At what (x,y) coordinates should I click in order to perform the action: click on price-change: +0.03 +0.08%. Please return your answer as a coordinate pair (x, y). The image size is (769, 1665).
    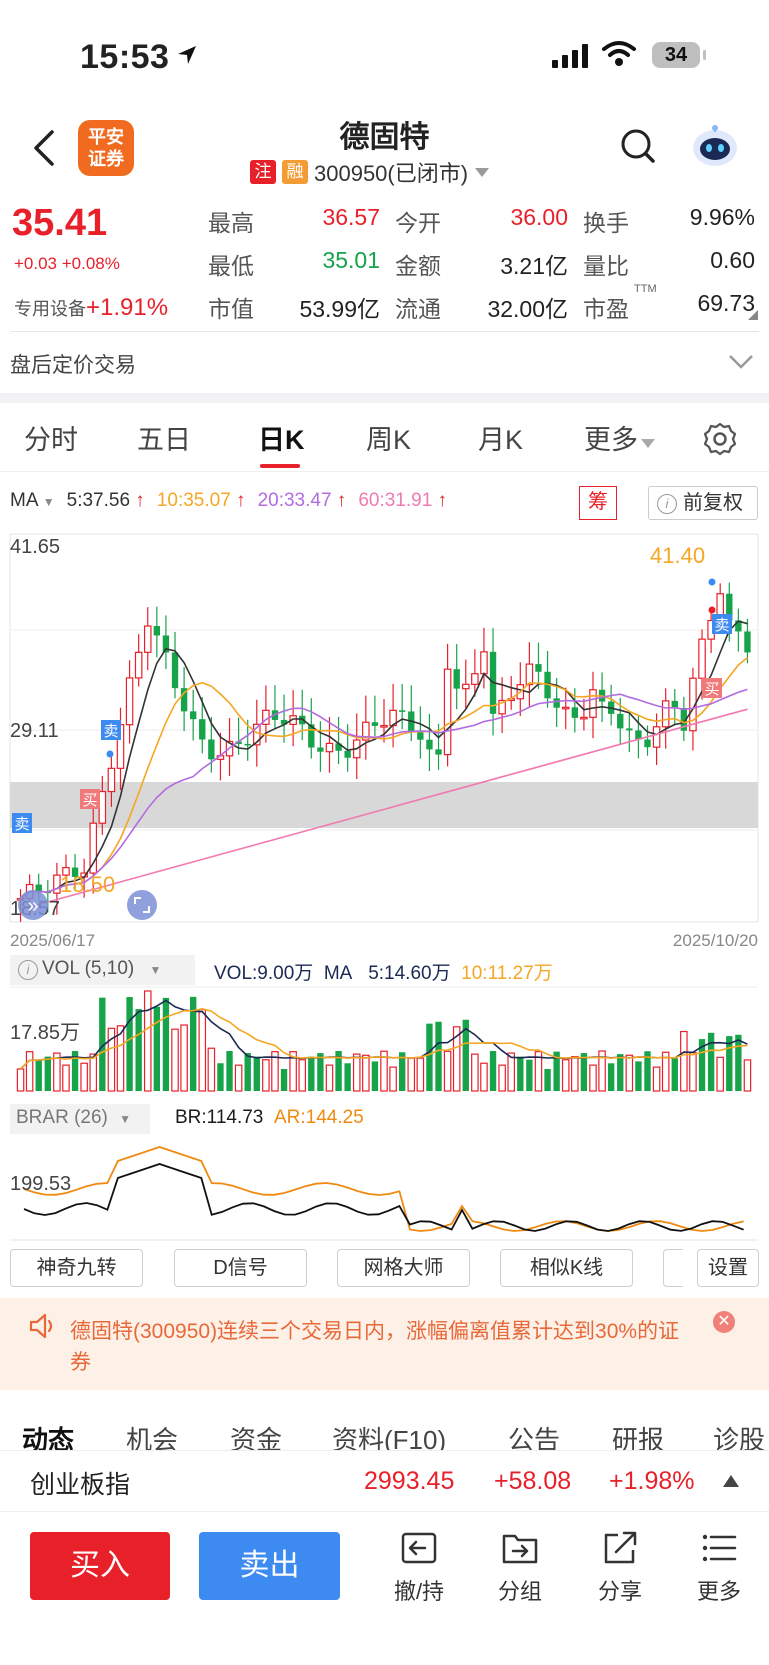
    Looking at the image, I should click on (67, 263).